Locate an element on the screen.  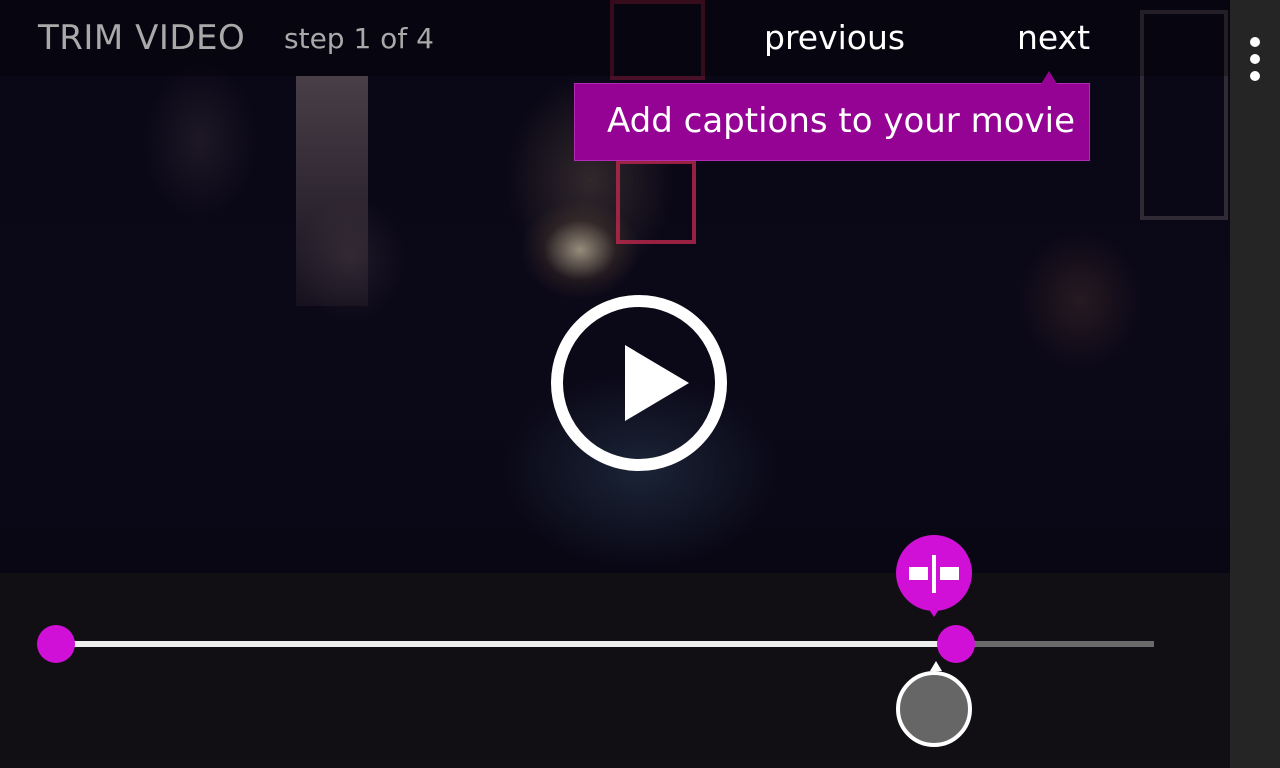
previous-button: previous is located at coordinates (834, 37).